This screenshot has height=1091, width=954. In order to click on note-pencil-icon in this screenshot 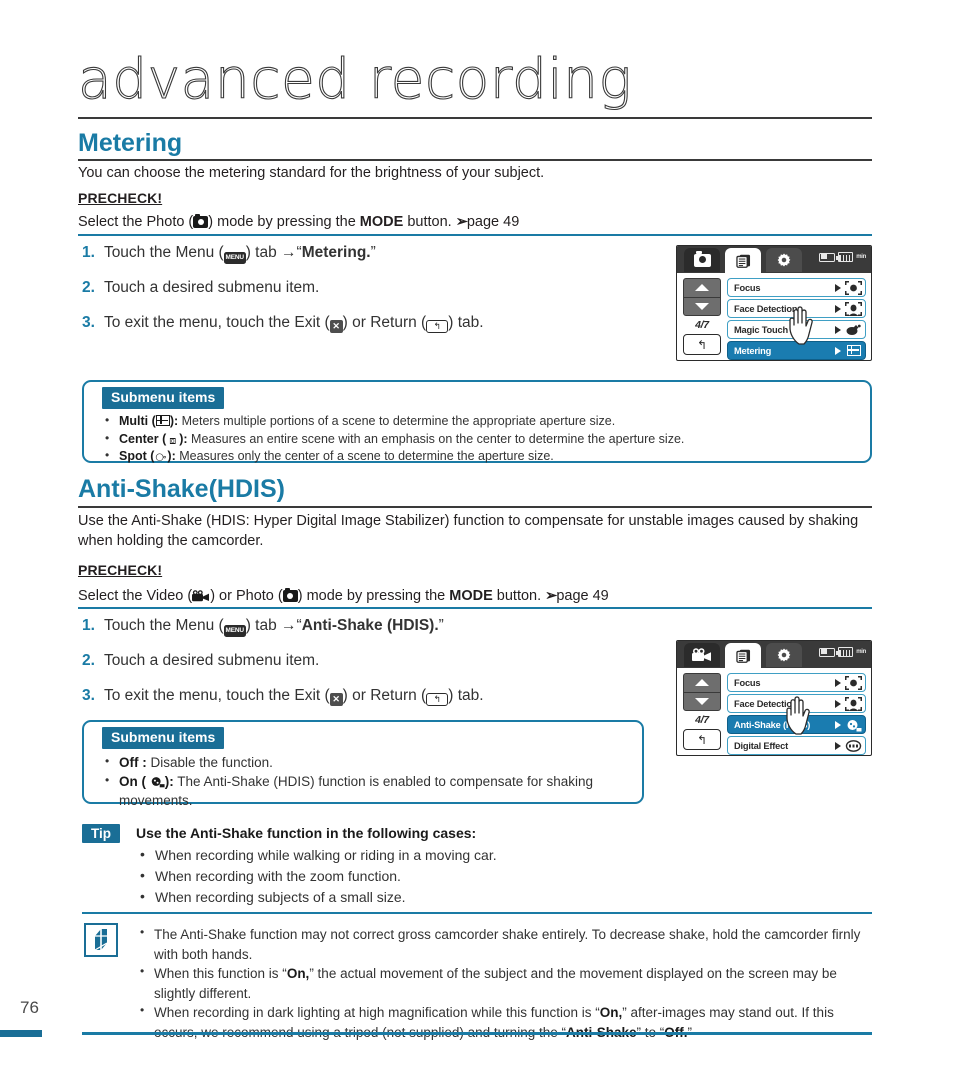, I will do `click(101, 940)`.